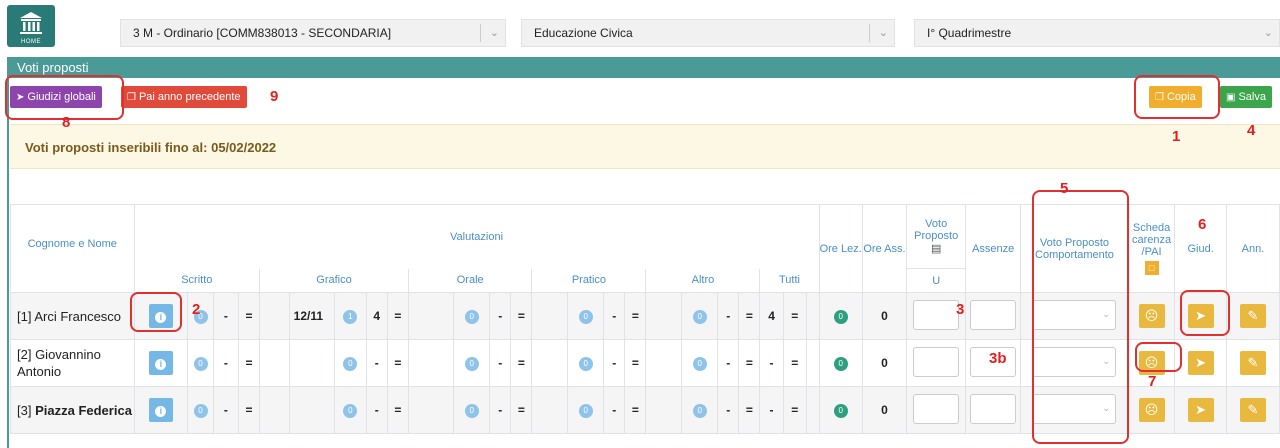 The image size is (1280, 448). What do you see at coordinates (72, 248) in the screenshot?
I see `col-name: Cognome e Nome` at bounding box center [72, 248].